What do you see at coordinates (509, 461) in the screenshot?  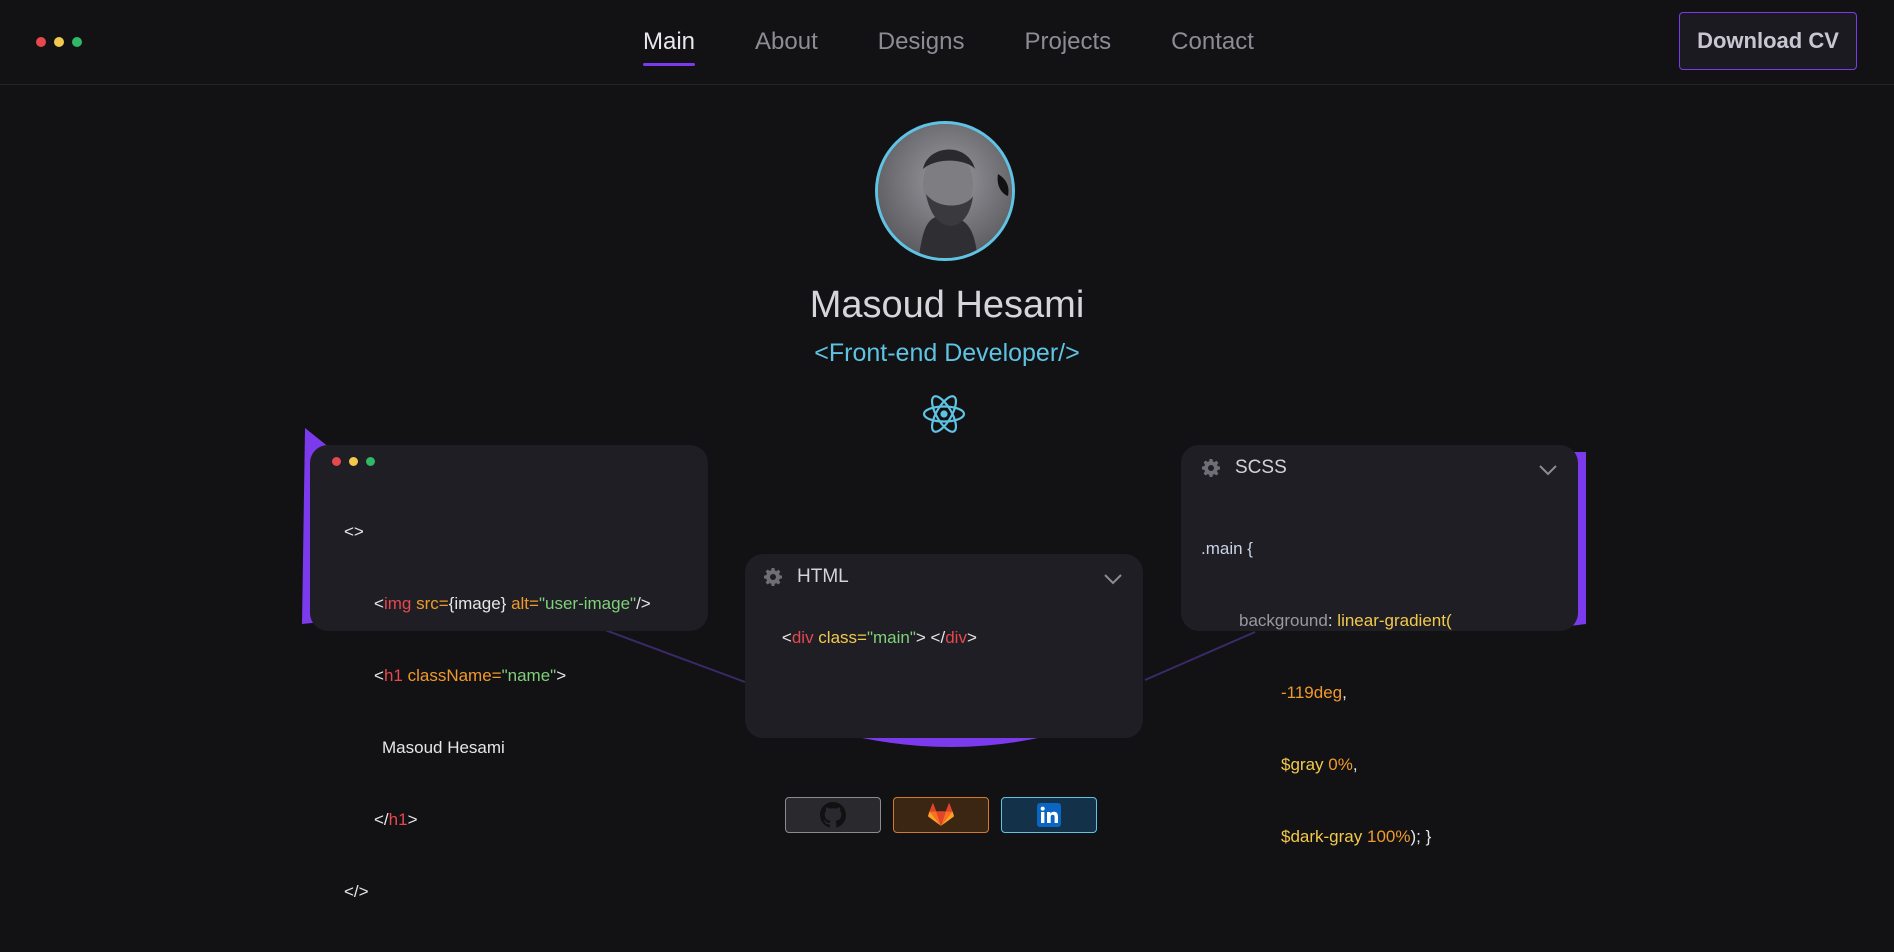 I see `card-dots` at bounding box center [509, 461].